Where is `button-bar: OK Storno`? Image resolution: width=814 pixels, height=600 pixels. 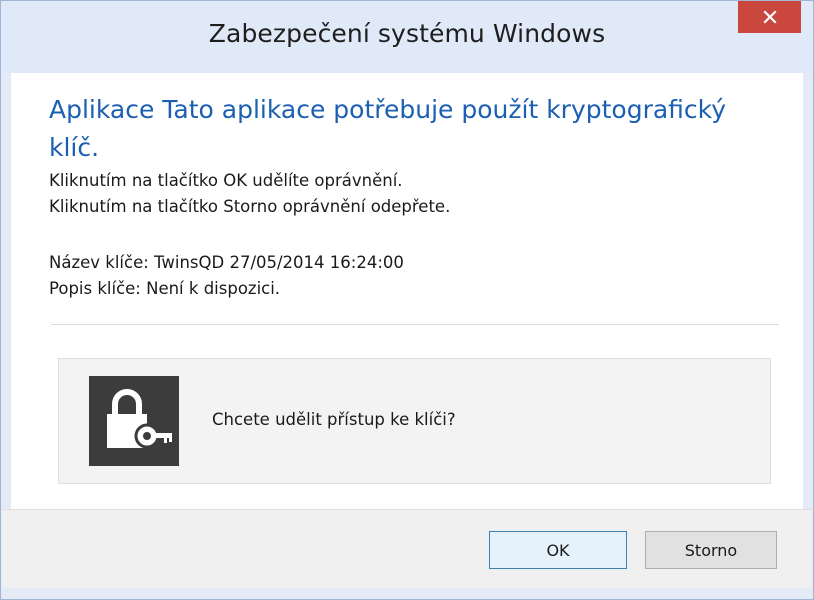
button-bar: OK Storno is located at coordinates (407, 548).